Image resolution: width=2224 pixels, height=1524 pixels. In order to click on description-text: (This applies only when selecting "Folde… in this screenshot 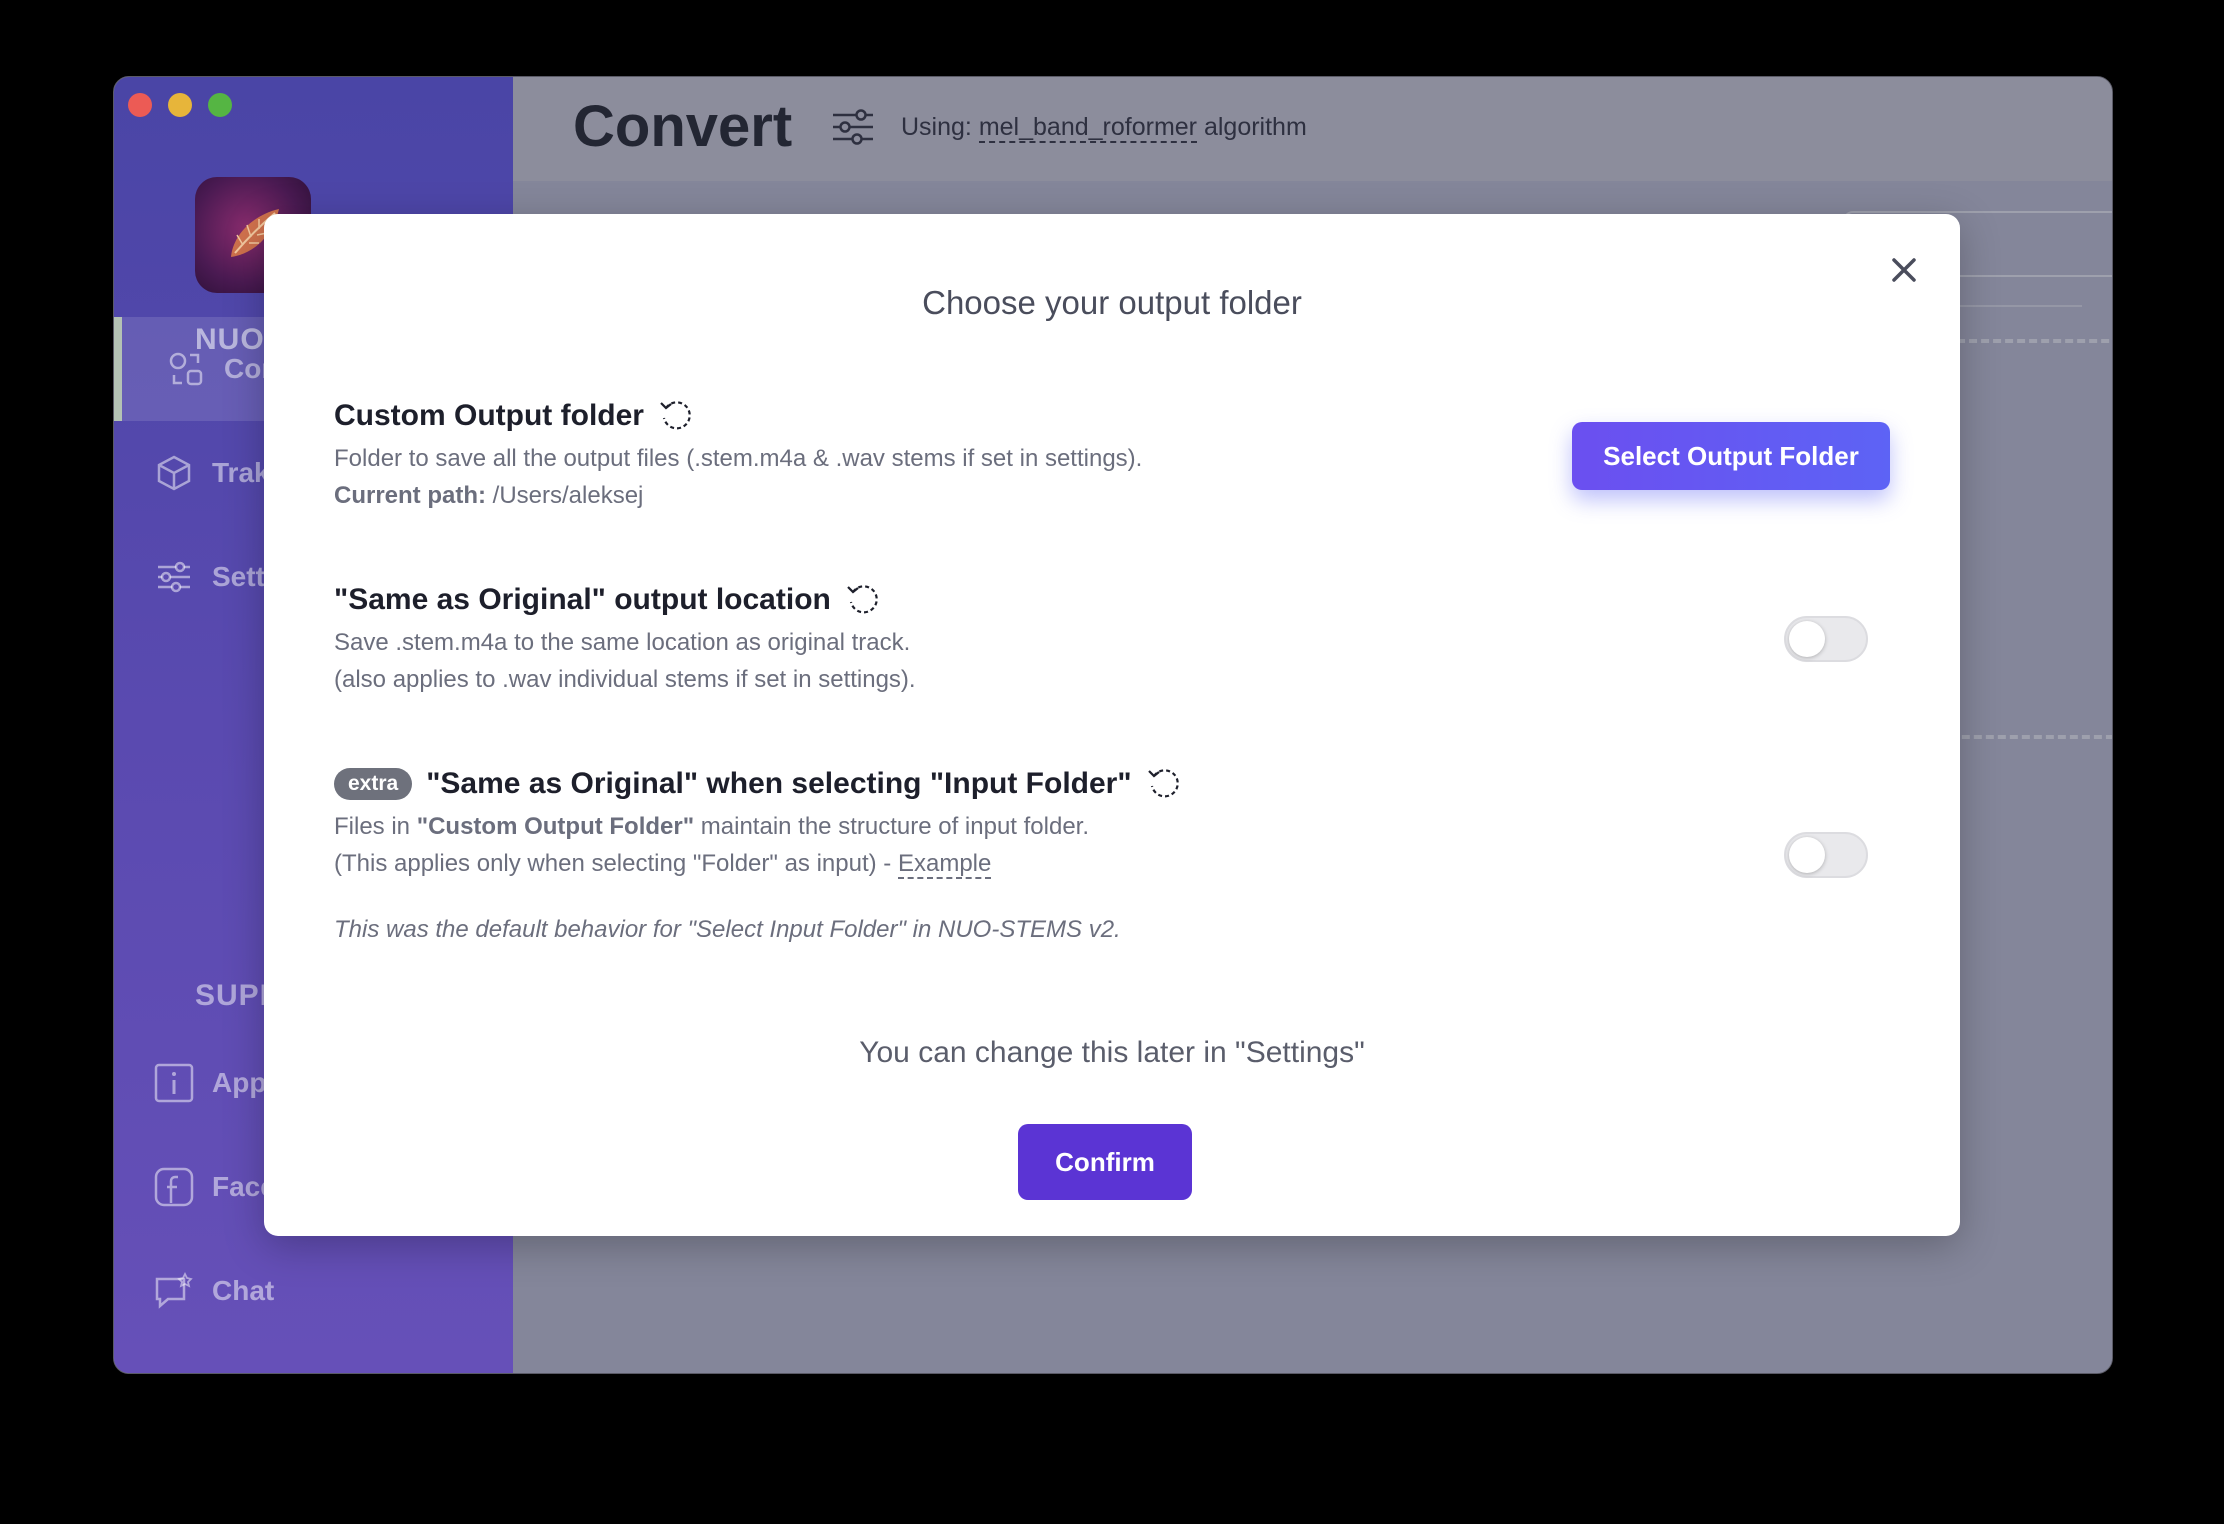, I will do `click(613, 863)`.